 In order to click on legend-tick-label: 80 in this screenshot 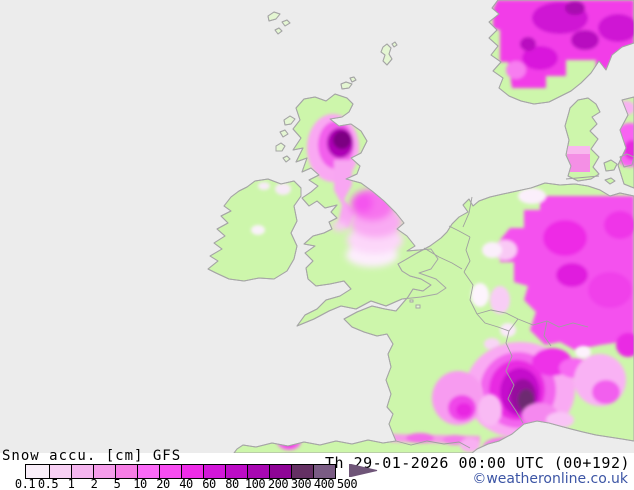, I will do `click(232, 483)`.